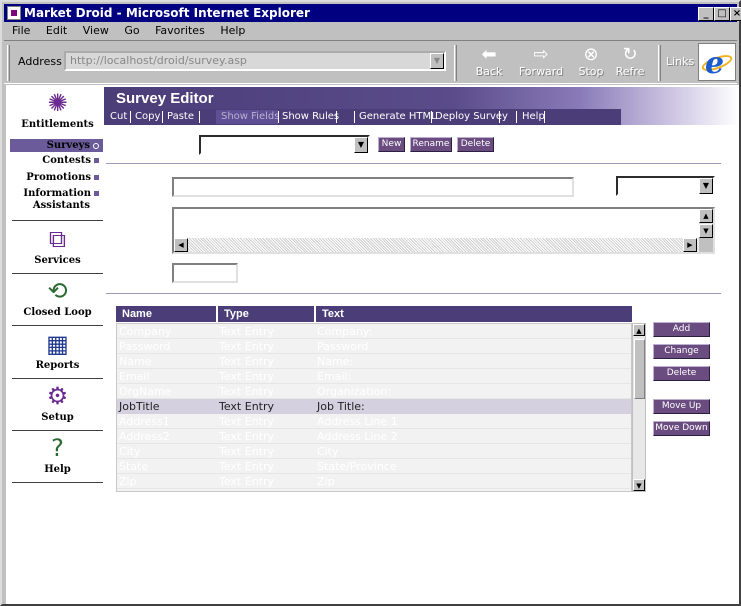 Image resolution: width=741 pixels, height=606 pixels. I want to click on table-row: State Text Entry State/Province, so click(374, 466).